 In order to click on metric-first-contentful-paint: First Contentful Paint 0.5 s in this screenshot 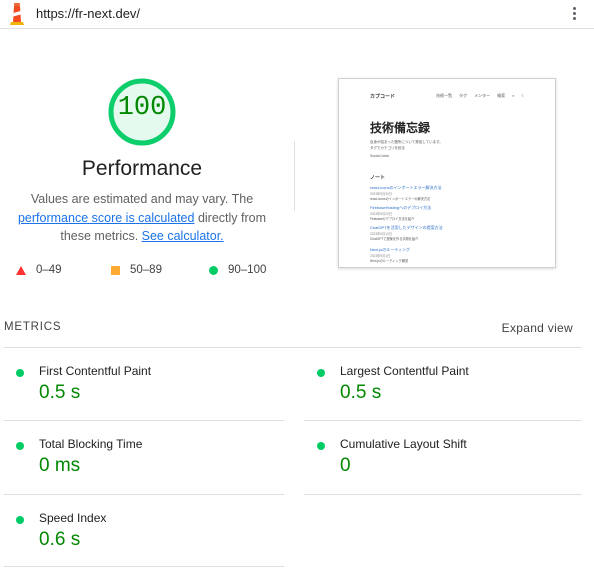, I will do `click(151, 394)`.